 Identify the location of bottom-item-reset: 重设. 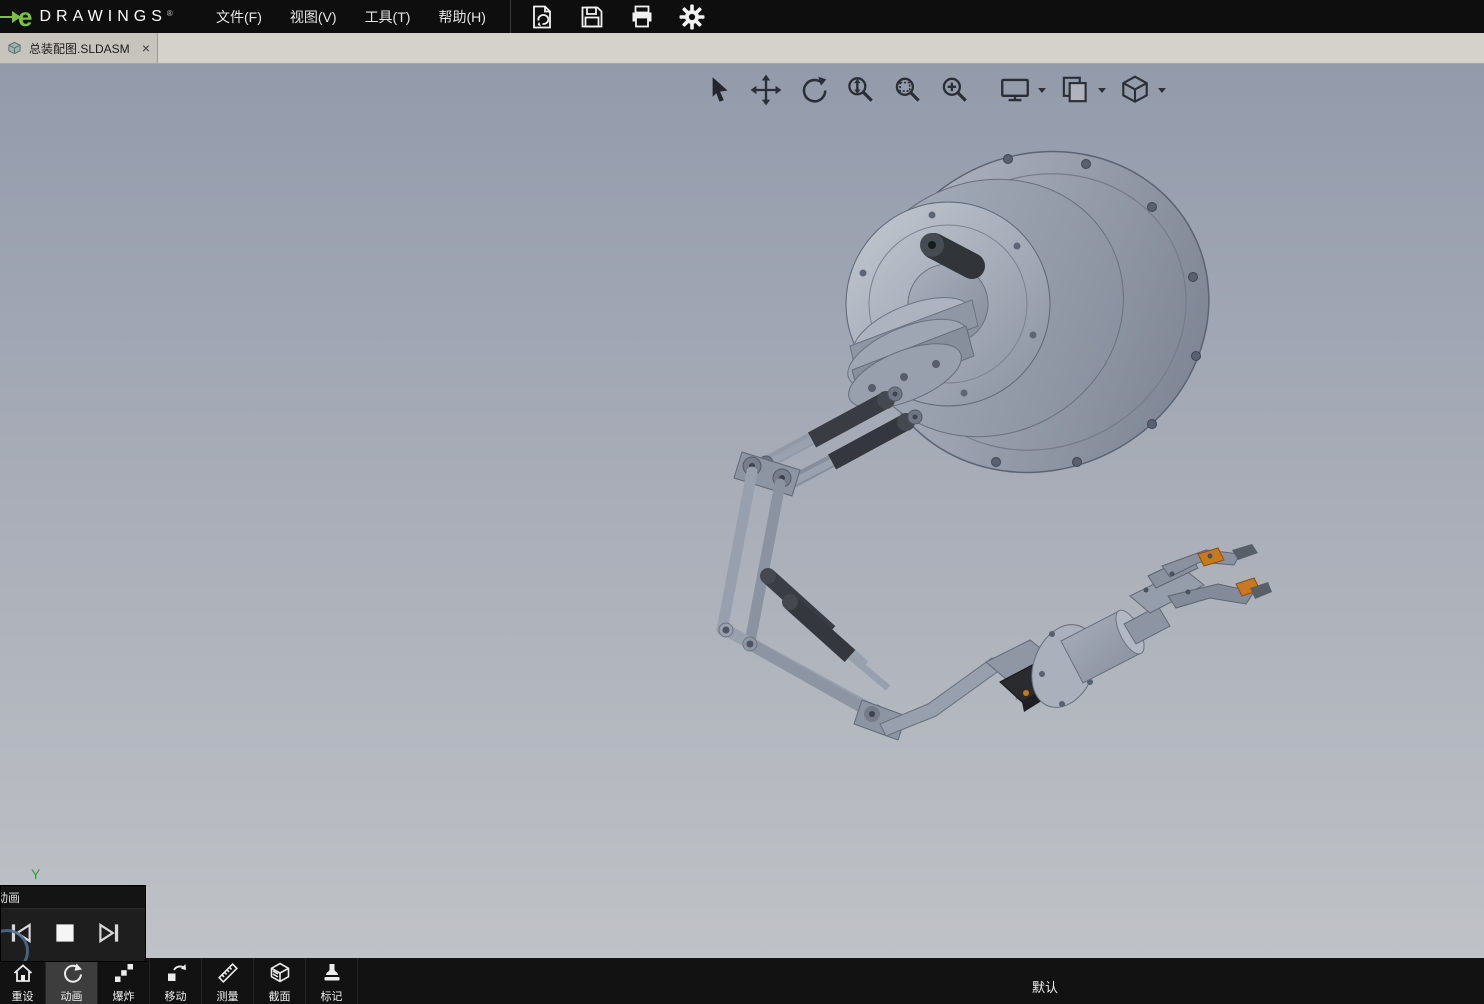
(23, 981).